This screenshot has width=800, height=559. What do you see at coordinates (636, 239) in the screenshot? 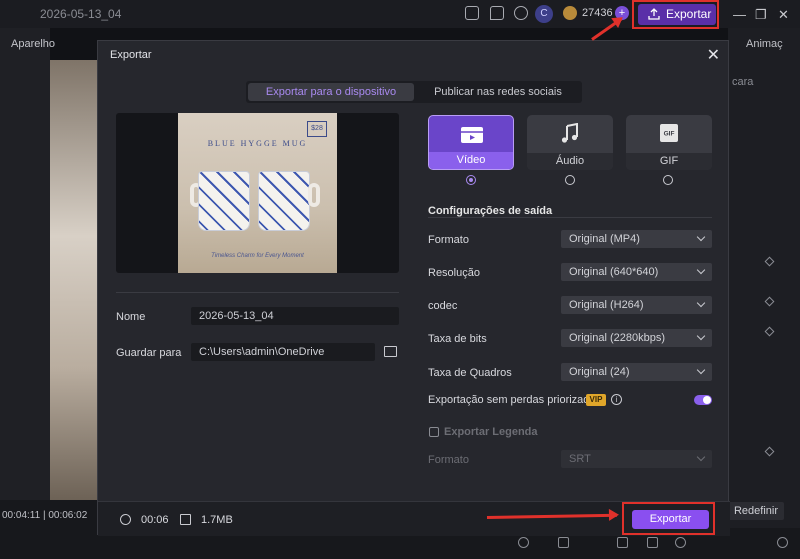
I see `format-select: Original (MP4)` at bounding box center [636, 239].